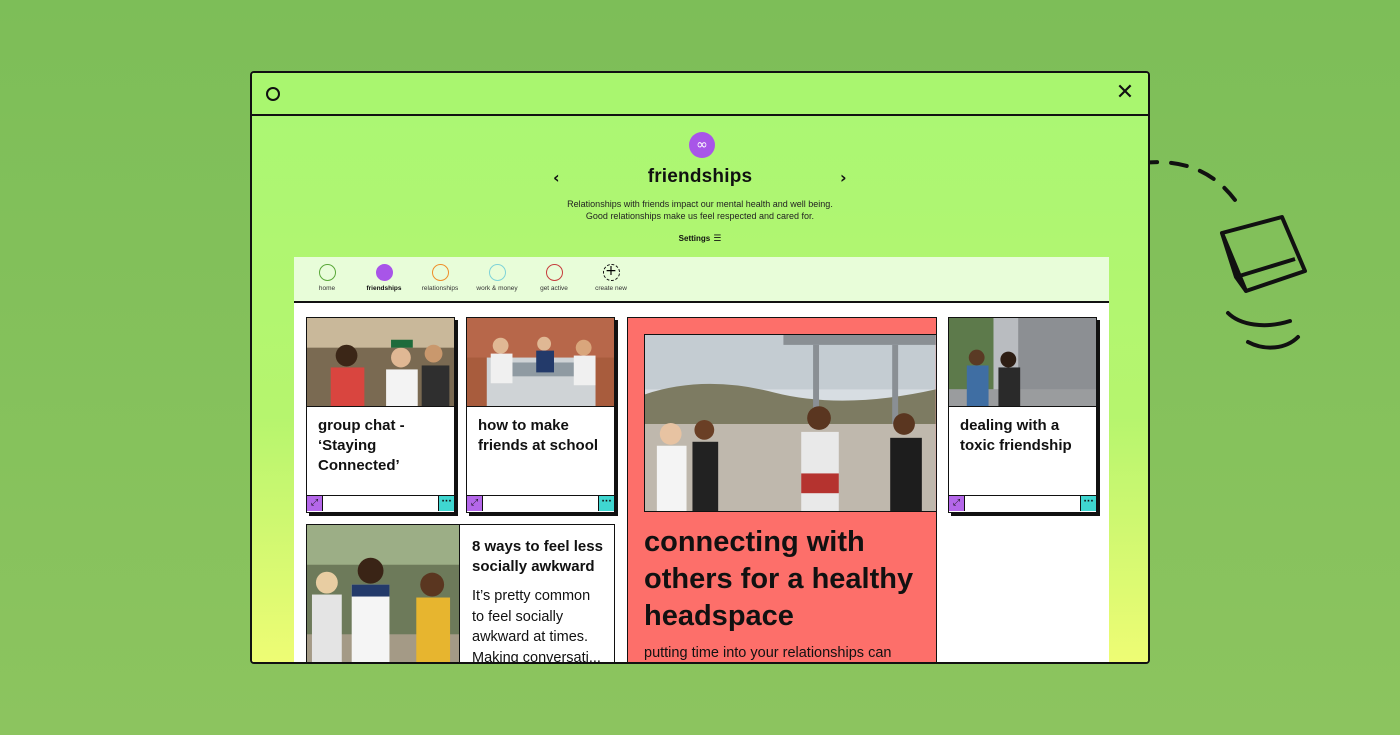 This screenshot has height=735, width=1400. I want to click on work-money-circle-icon, so click(497, 272).